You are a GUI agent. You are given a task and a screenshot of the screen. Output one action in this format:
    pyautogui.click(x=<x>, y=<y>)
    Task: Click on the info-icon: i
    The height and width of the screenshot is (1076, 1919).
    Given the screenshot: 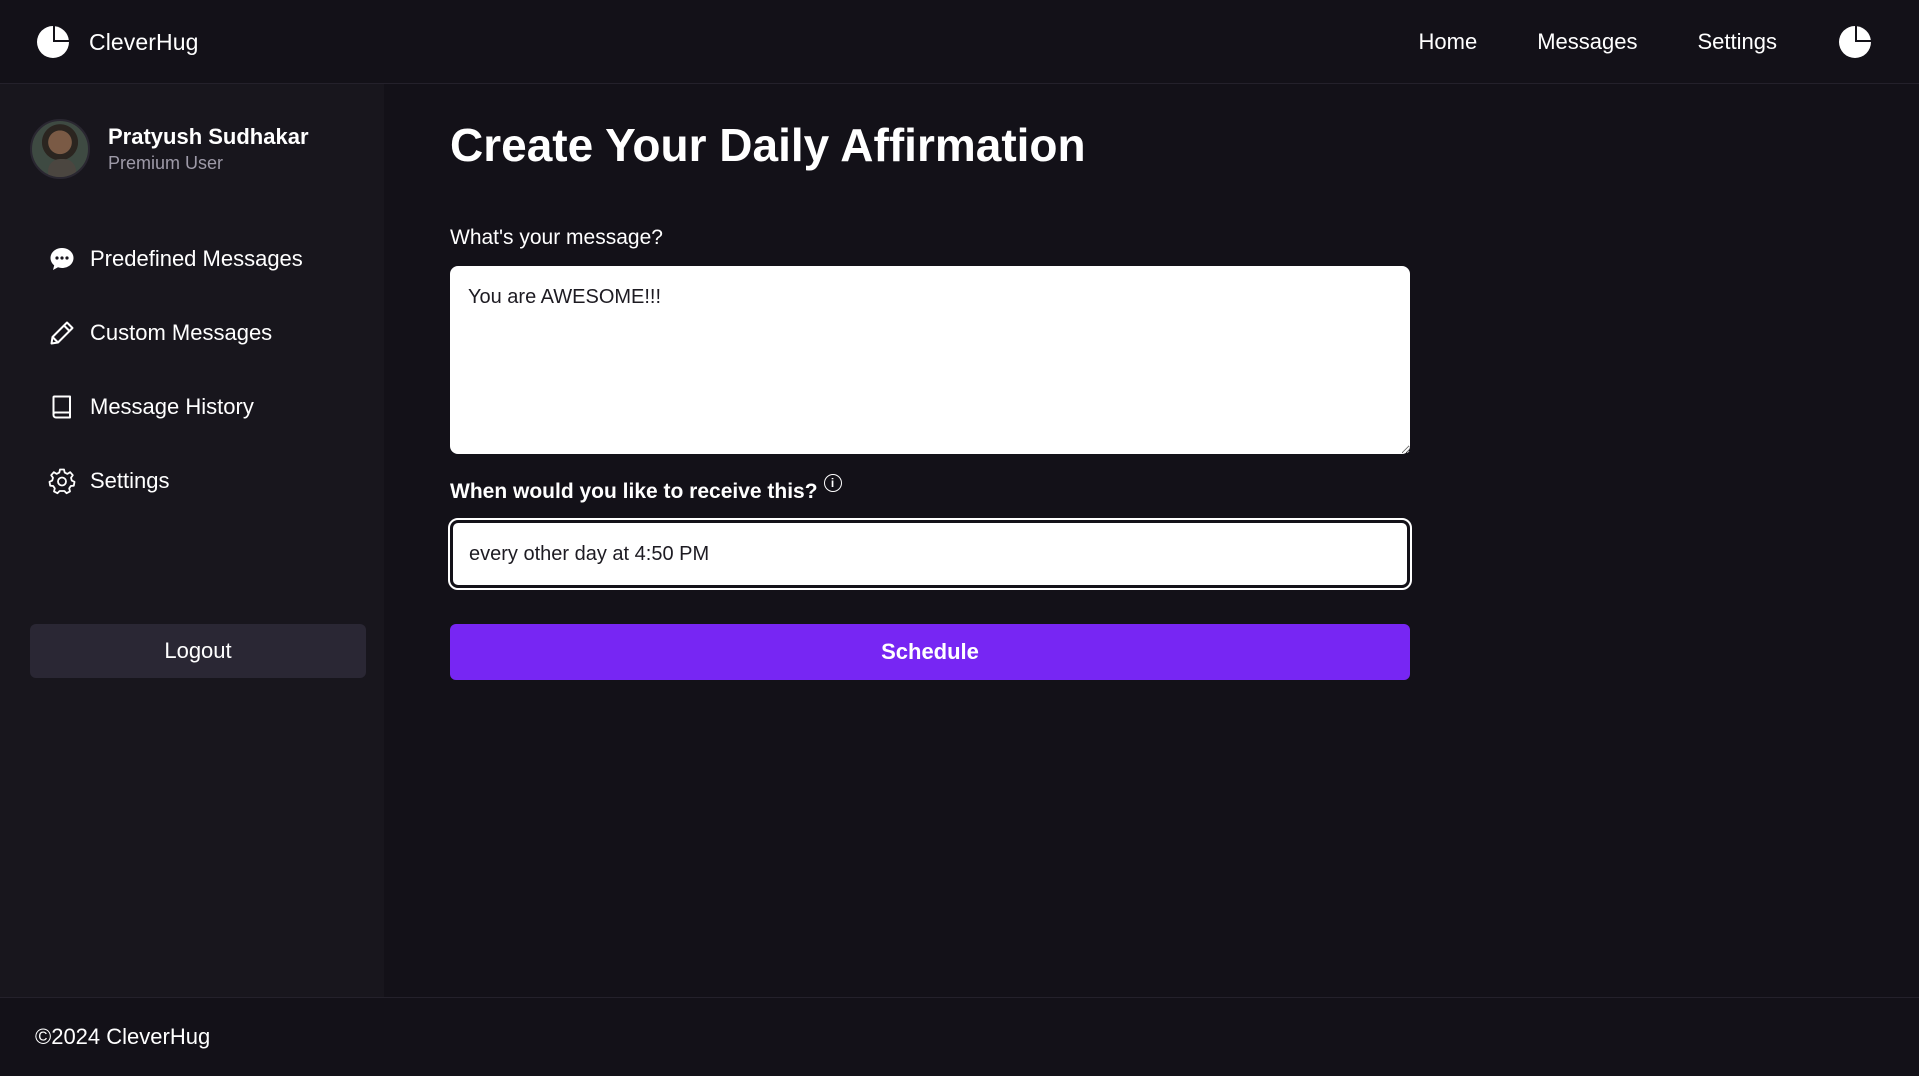 What is the action you would take?
    pyautogui.click(x=832, y=483)
    